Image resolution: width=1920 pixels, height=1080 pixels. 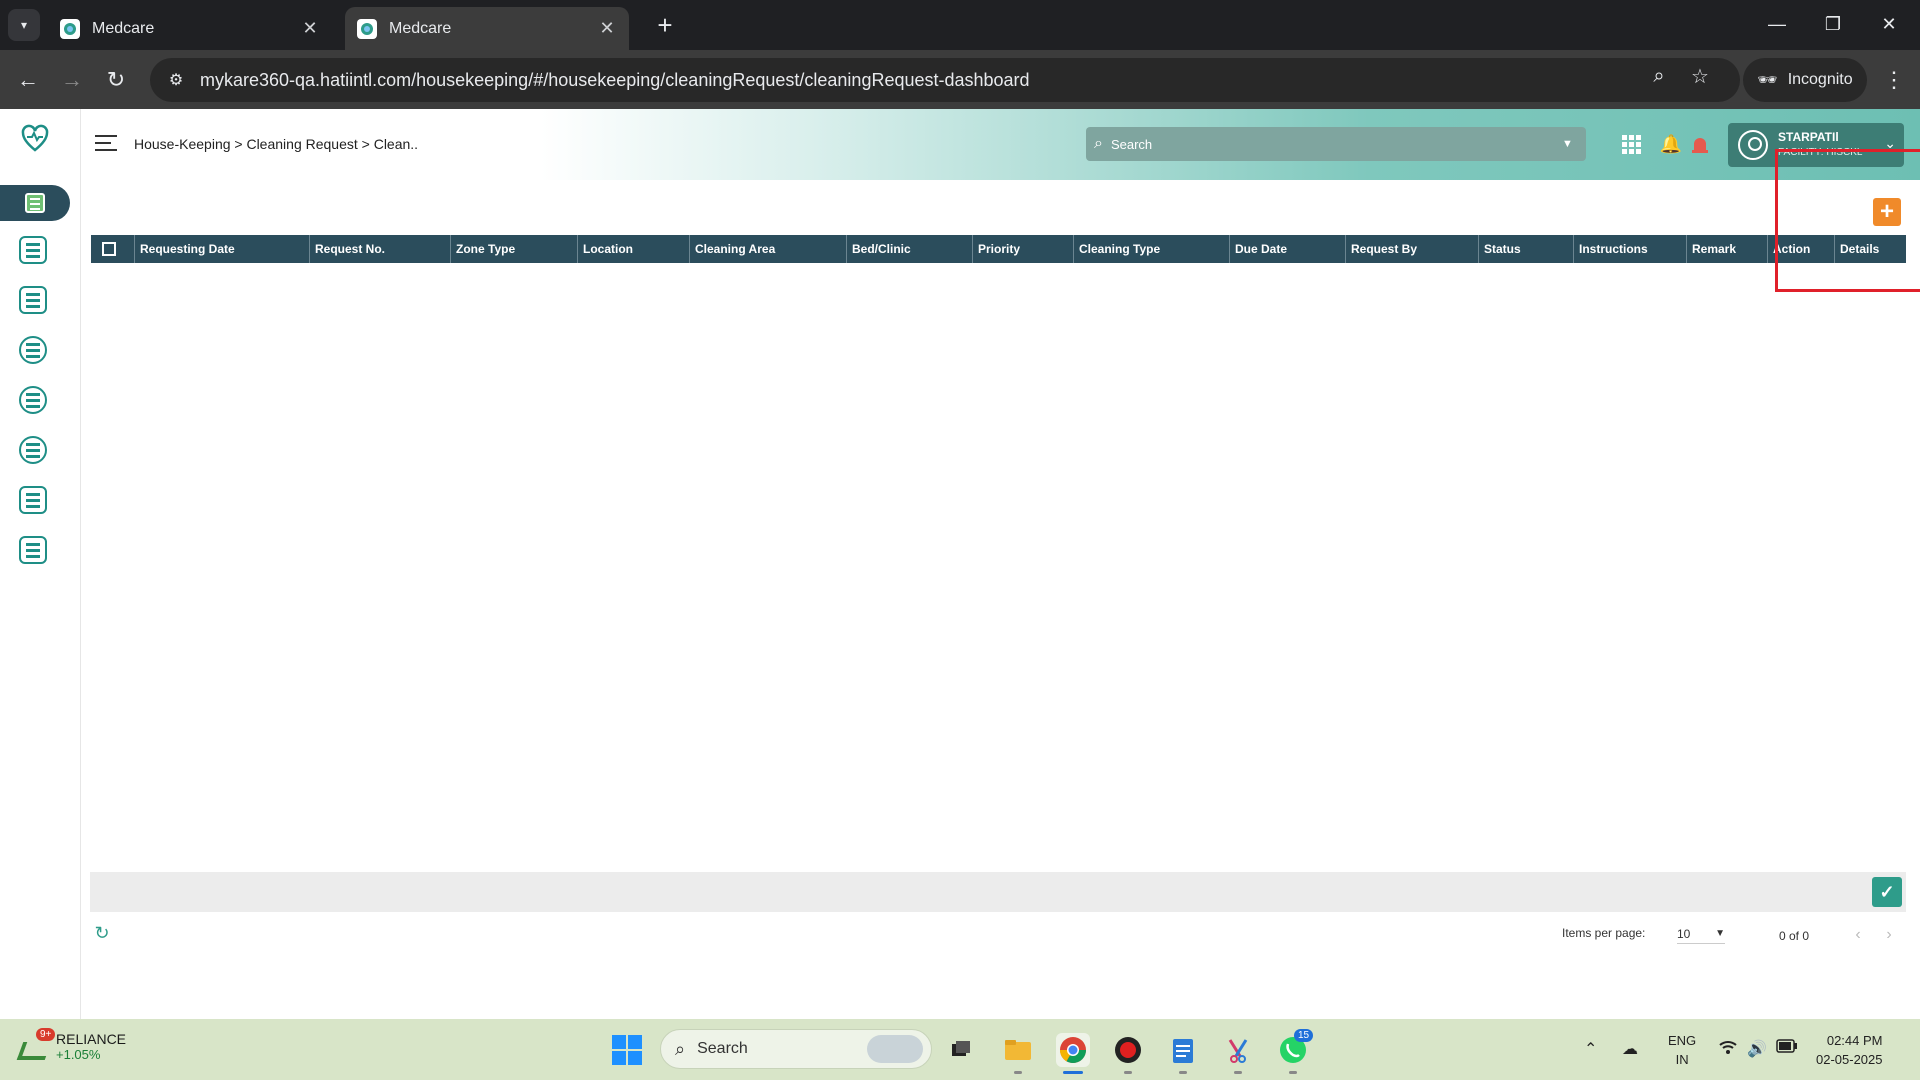 I want to click on browser-tab-2: Medcare ✕, so click(x=487, y=28).